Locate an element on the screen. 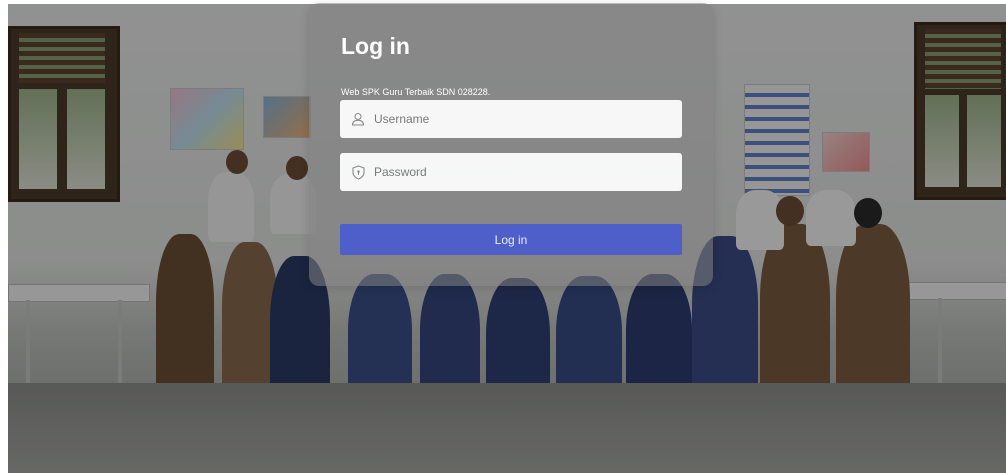  password-input is located at coordinates (519, 172).